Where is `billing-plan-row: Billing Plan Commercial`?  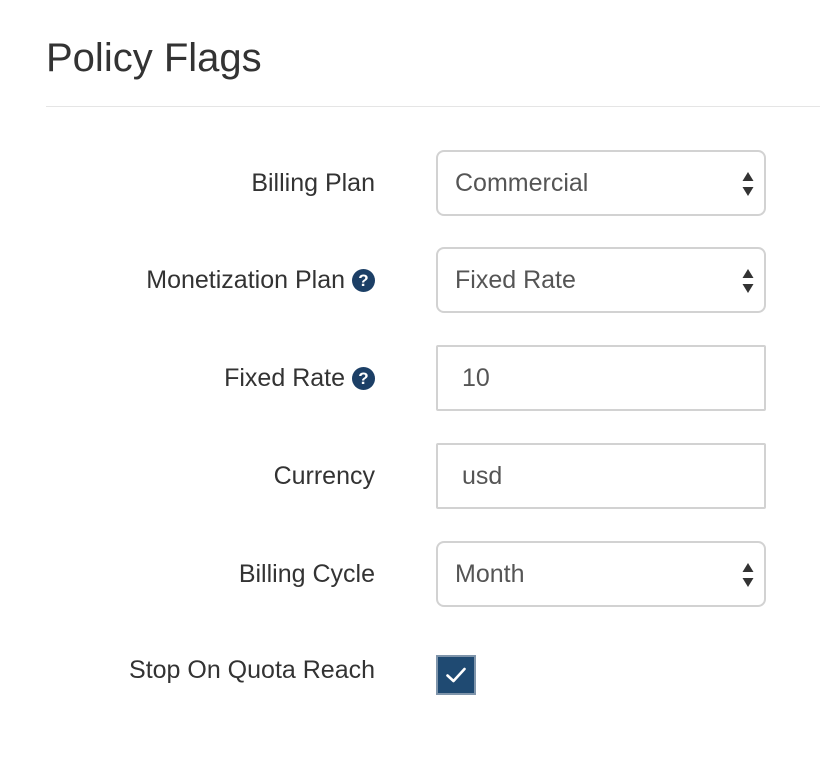 billing-plan-row: Billing Plan Commercial is located at coordinates (410, 183).